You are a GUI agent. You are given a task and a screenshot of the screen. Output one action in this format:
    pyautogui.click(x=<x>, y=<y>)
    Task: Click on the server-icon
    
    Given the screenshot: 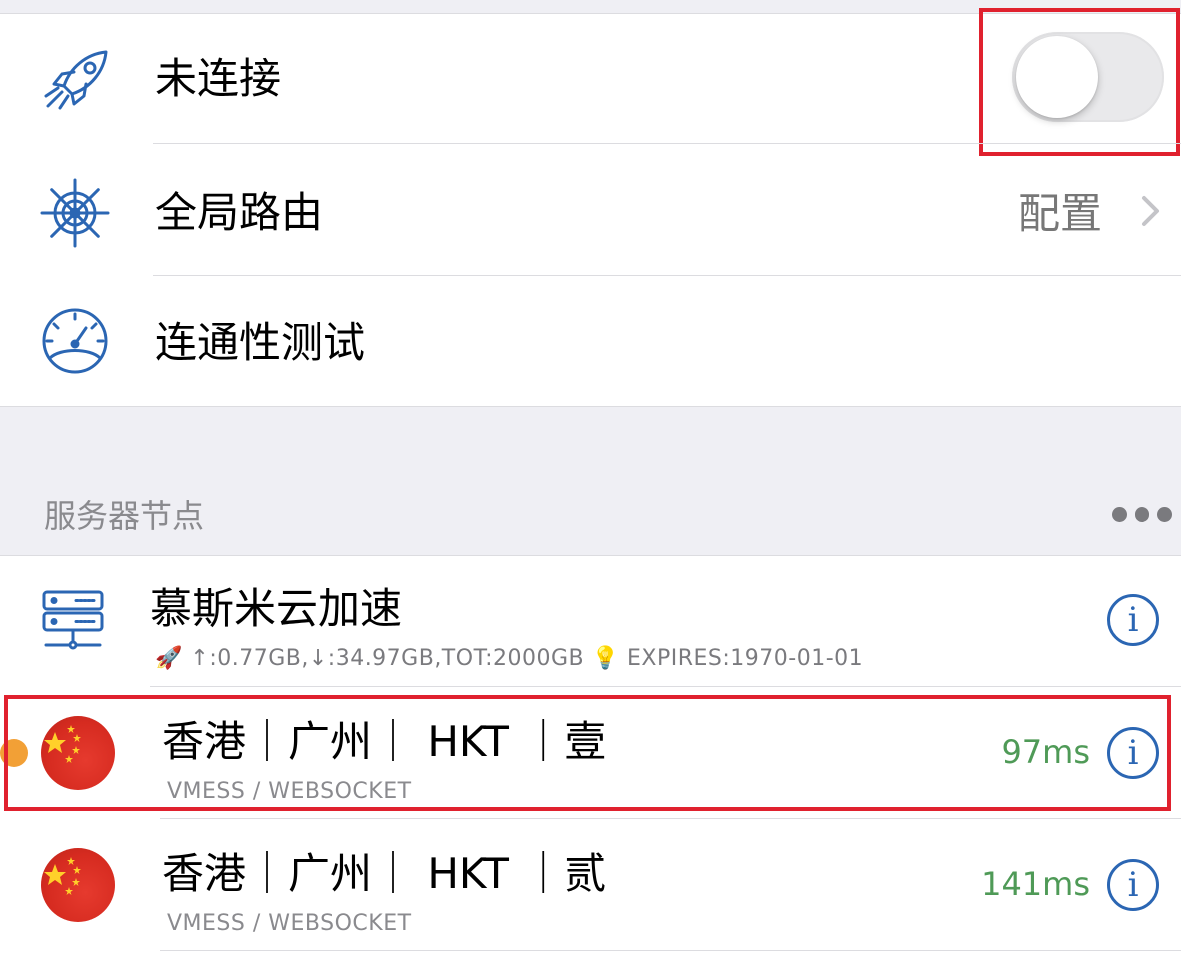 What is the action you would take?
    pyautogui.click(x=73, y=623)
    